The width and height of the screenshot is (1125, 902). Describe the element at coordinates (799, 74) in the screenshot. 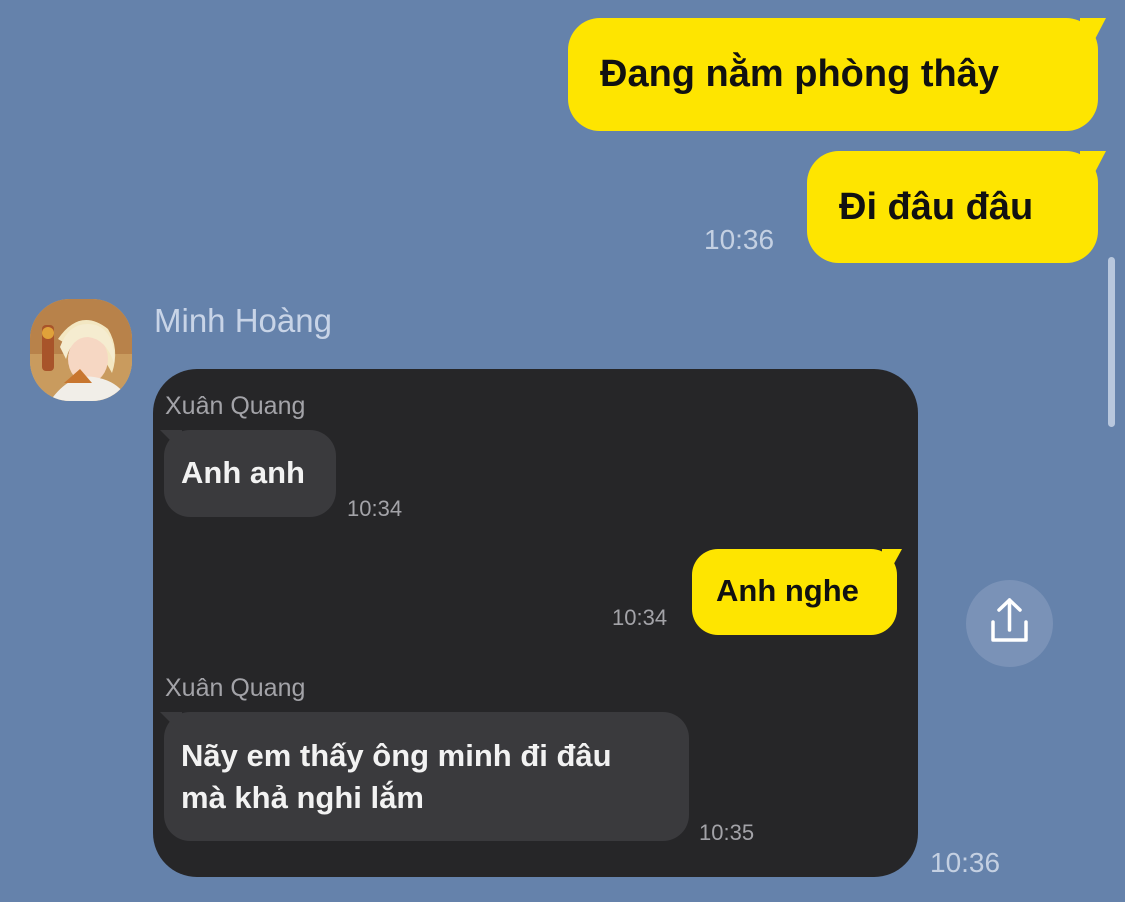

I see `message-text: Đang nằm phòng thây` at that location.